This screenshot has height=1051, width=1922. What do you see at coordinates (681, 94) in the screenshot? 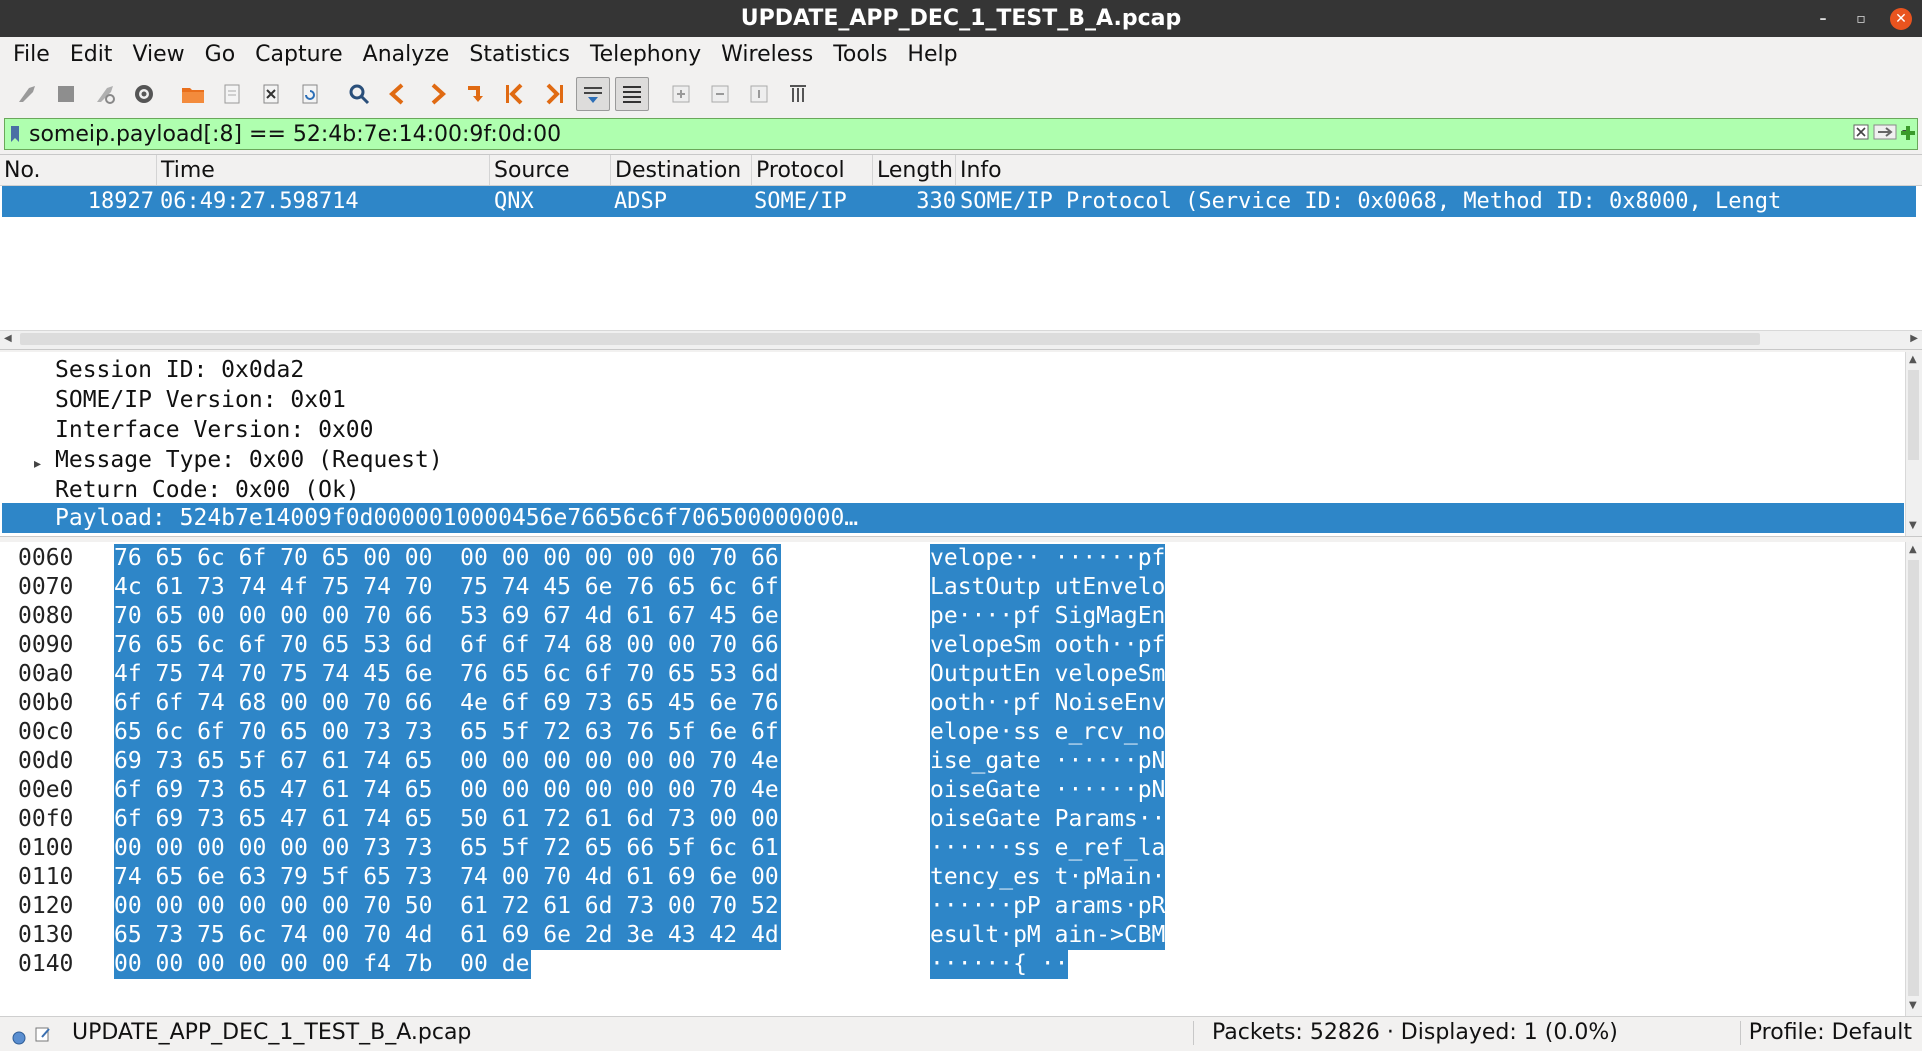
I see `zoom-in-icon` at bounding box center [681, 94].